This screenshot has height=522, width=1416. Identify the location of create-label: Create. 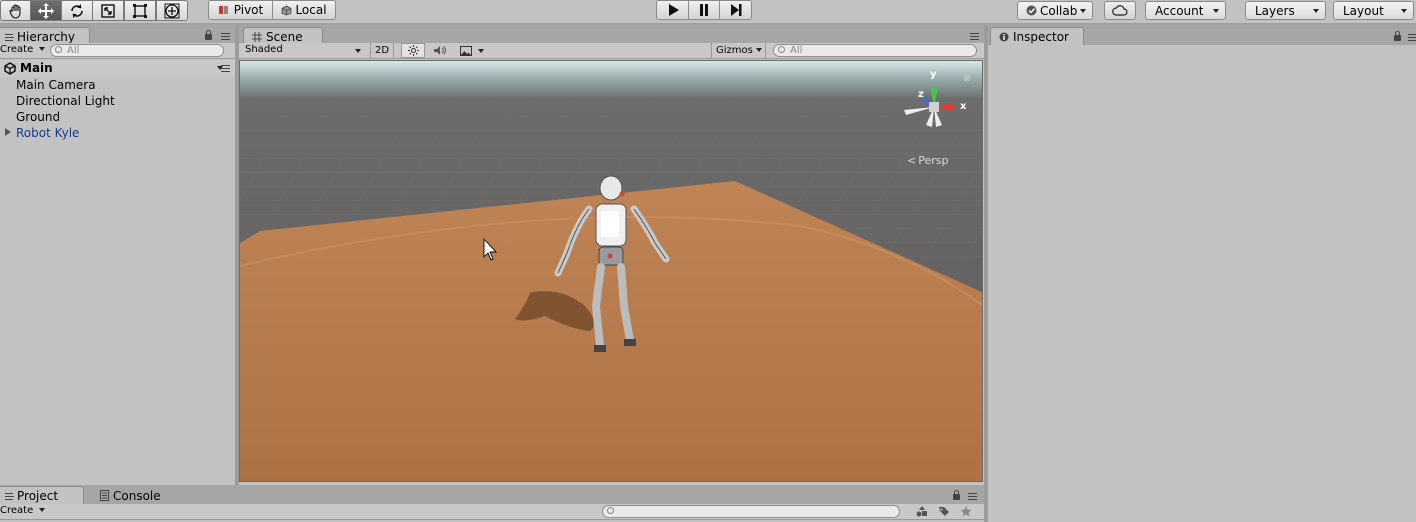
(17, 510).